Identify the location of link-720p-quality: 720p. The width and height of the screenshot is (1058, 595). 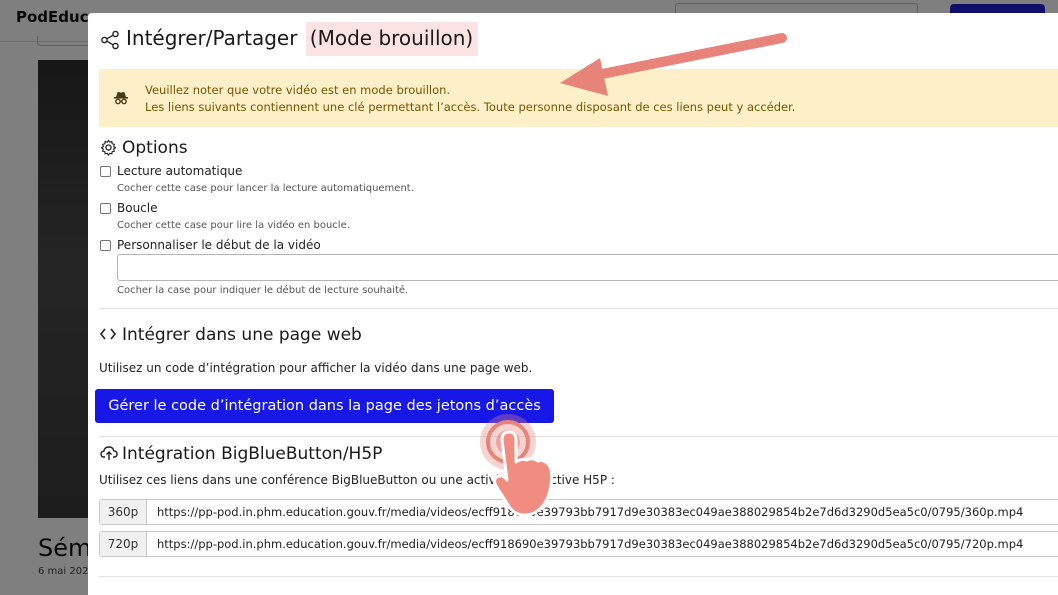
(123, 544).